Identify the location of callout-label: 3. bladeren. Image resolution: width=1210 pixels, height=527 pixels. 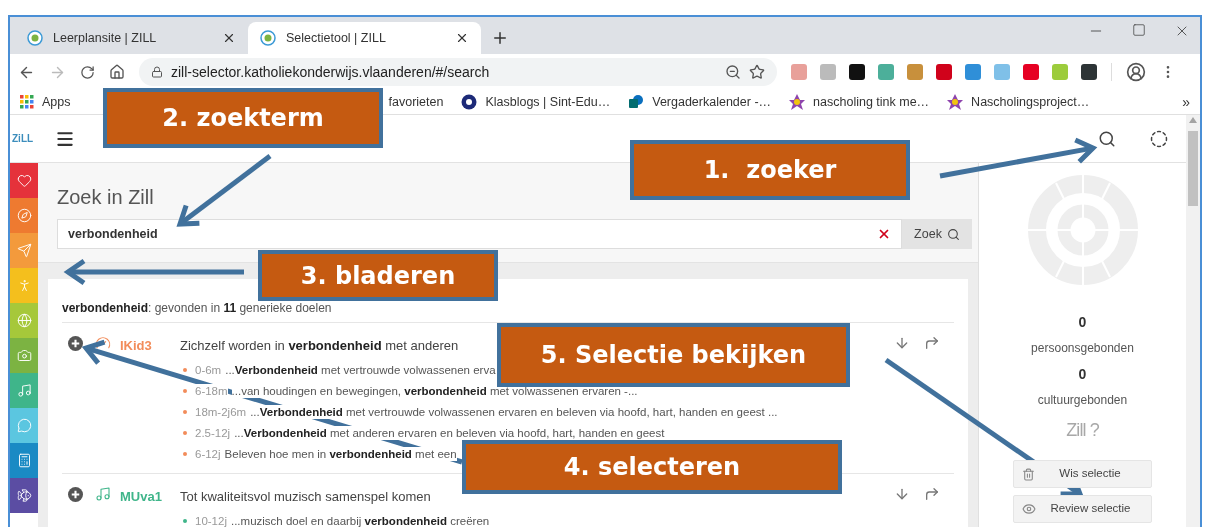
(378, 275).